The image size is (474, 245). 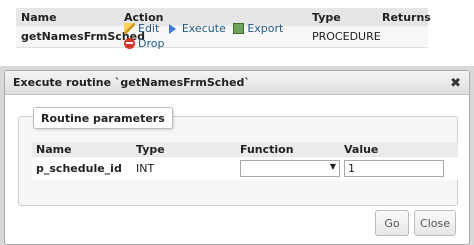 I want to click on export-link: Export, so click(x=258, y=28).